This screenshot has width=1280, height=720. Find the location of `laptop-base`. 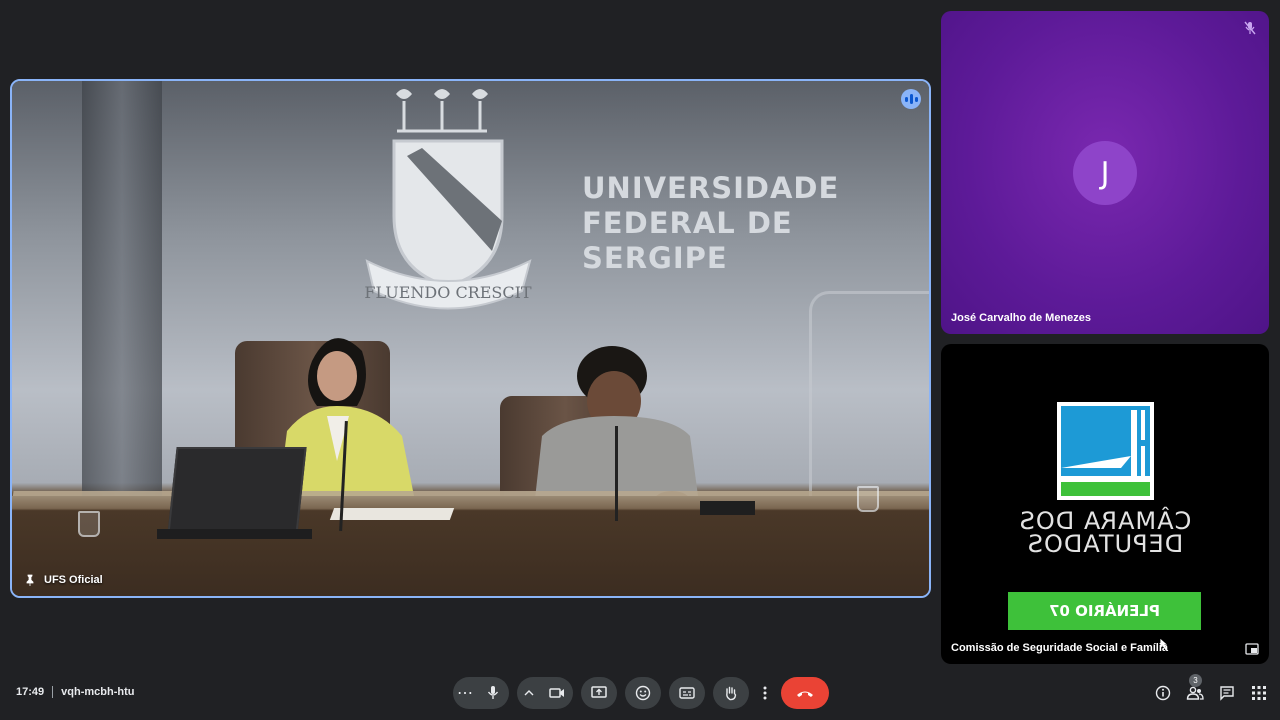

laptop-base is located at coordinates (234, 534).